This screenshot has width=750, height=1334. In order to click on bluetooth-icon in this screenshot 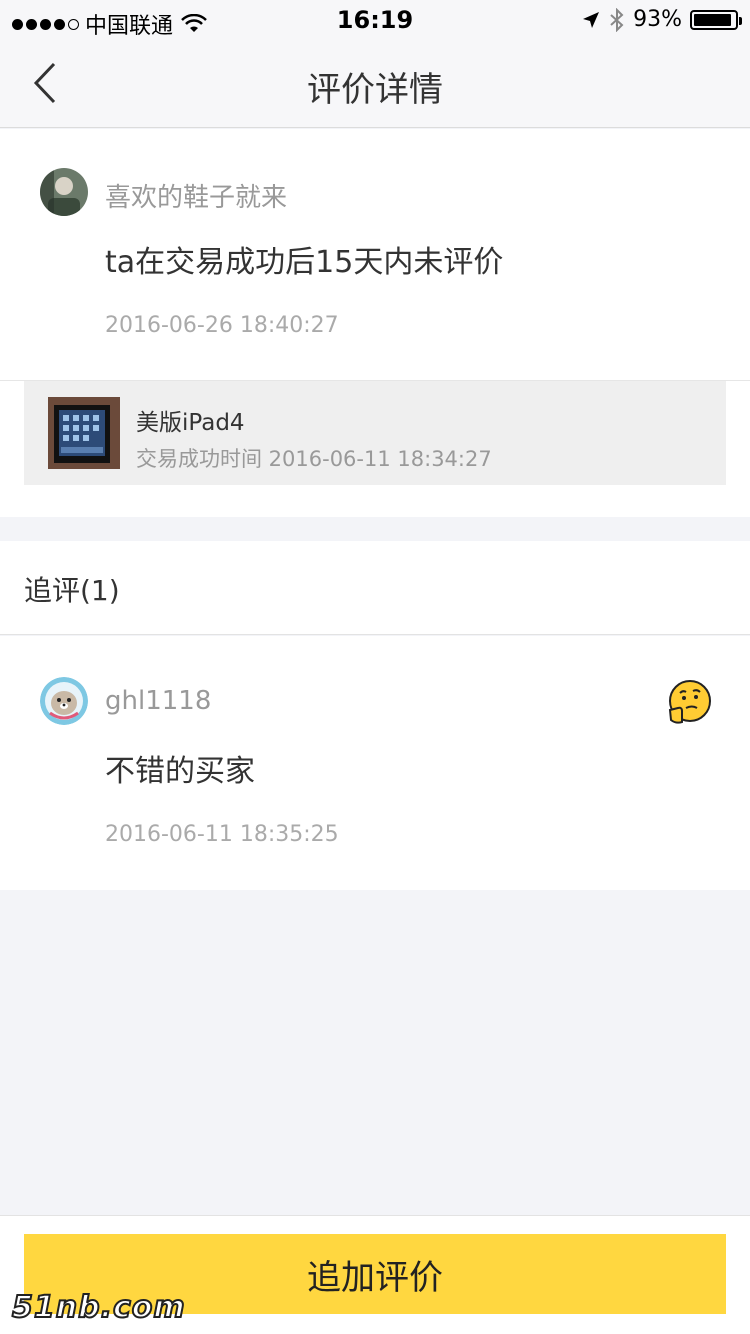, I will do `click(617, 19)`.